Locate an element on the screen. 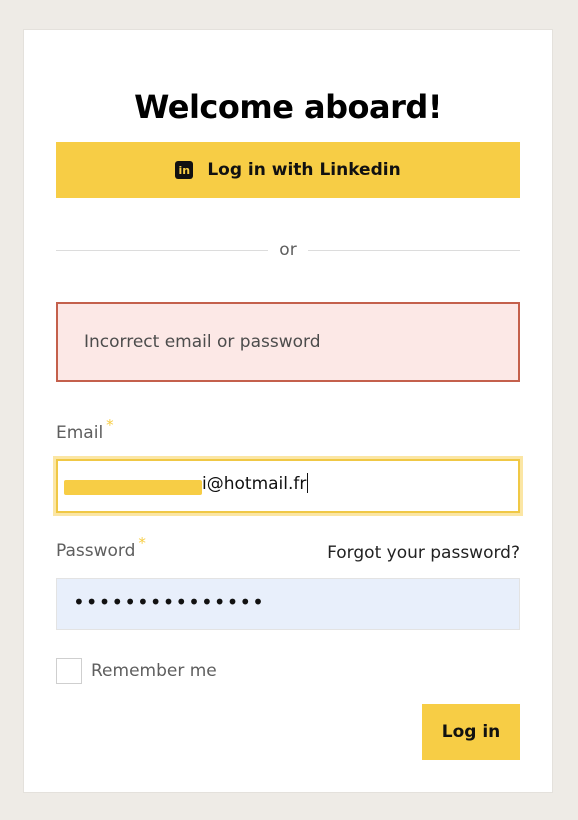 This screenshot has width=578, height=820. forgot-password-link: Forgot your password? is located at coordinates (423, 553).